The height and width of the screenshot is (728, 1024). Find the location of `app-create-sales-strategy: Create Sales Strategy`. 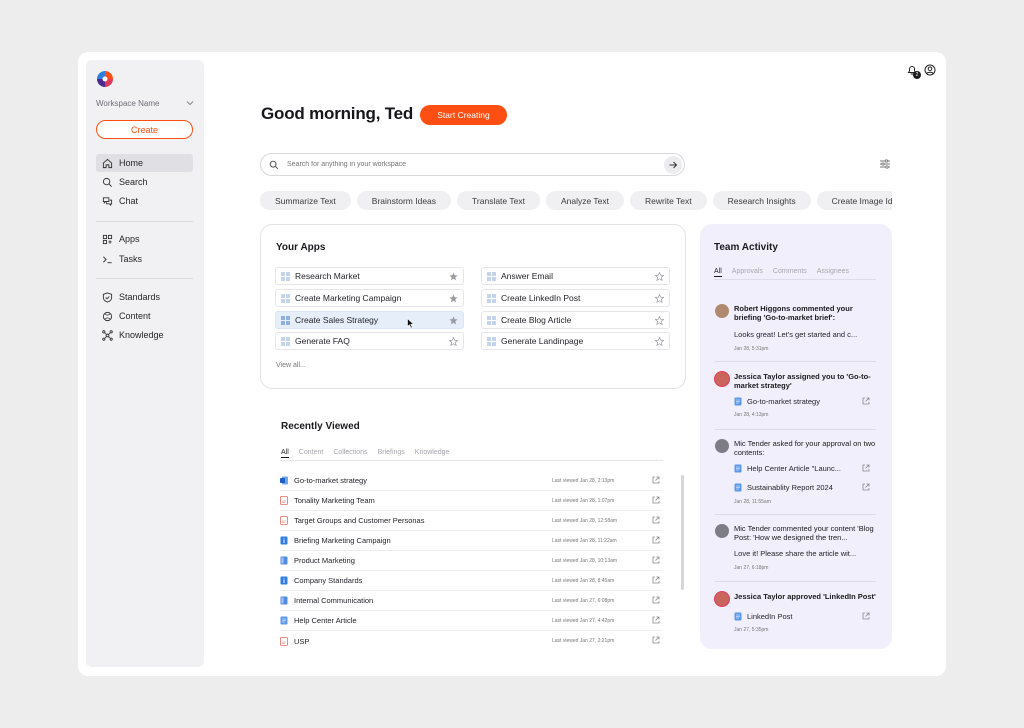

app-create-sales-strategy: Create Sales Strategy is located at coordinates (369, 320).